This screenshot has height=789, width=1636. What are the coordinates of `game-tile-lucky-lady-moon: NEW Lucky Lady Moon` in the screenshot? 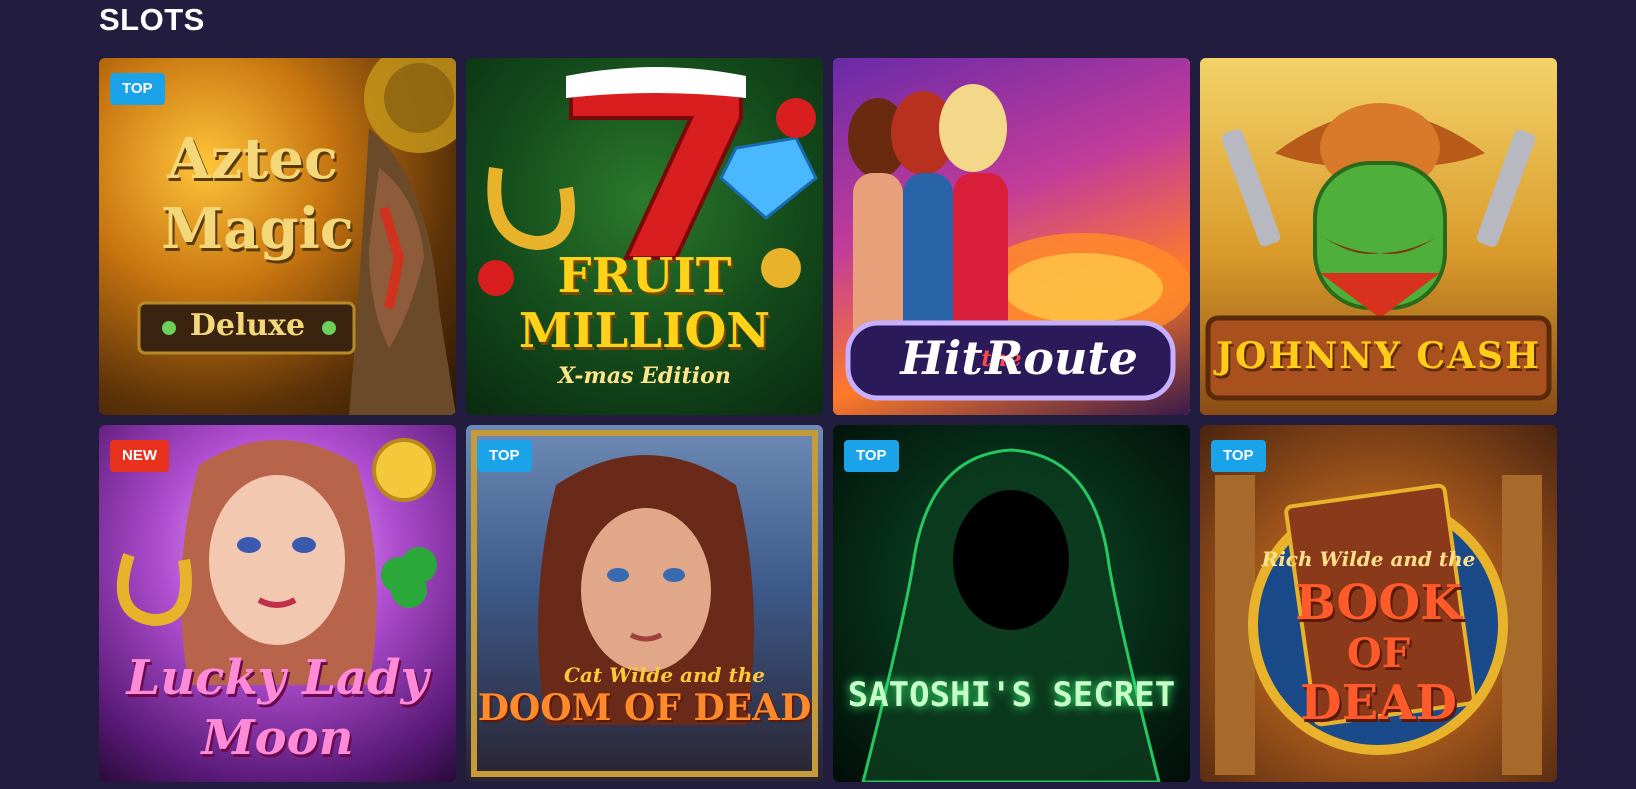 It's located at (277, 603).